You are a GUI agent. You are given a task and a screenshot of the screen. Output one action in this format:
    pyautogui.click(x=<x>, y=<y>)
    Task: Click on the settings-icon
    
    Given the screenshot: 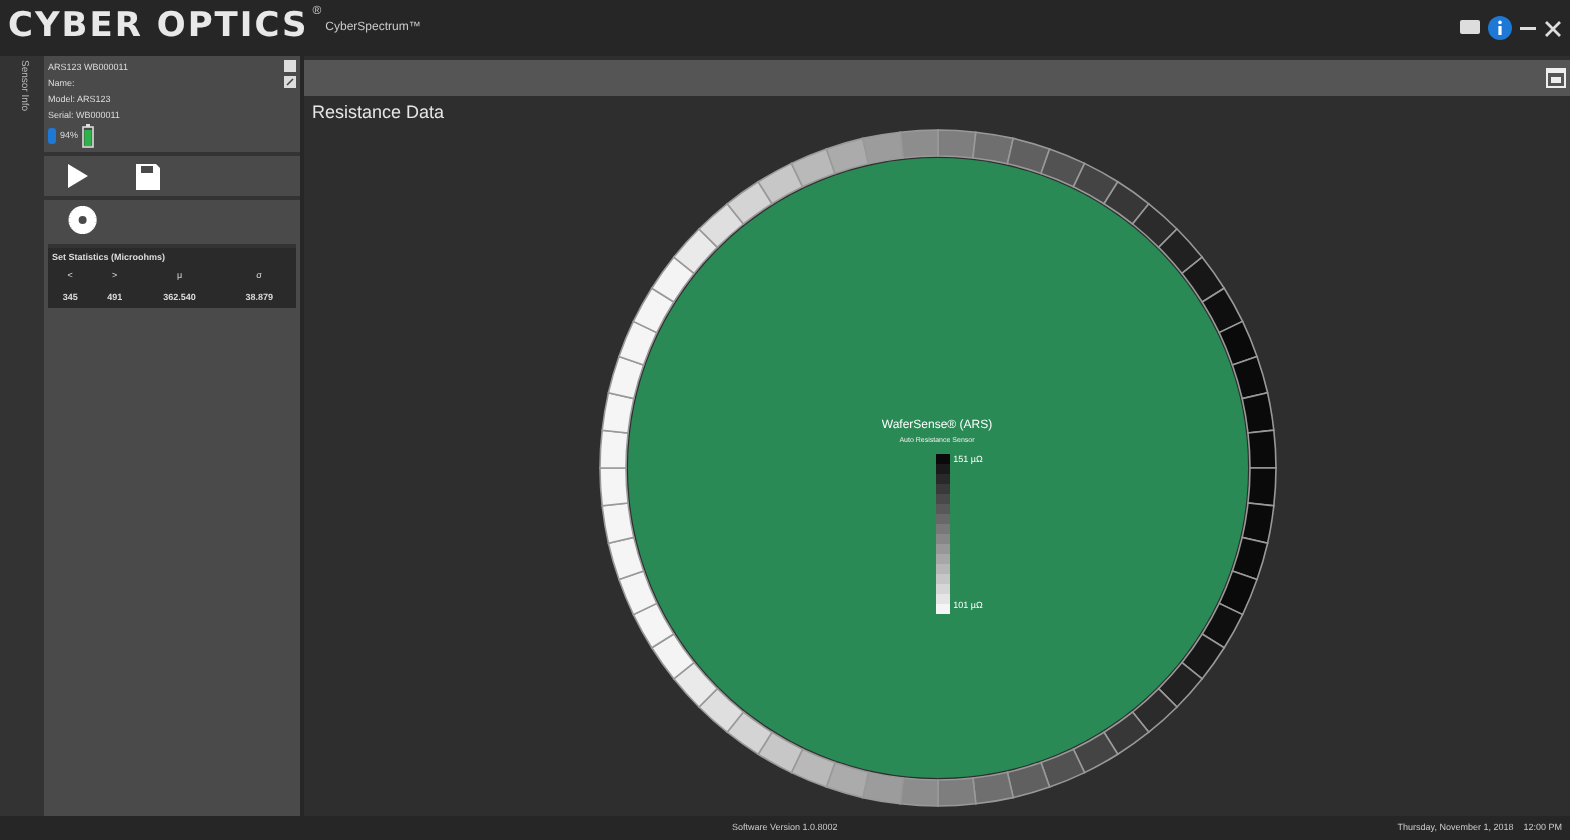 What is the action you would take?
    pyautogui.click(x=83, y=220)
    